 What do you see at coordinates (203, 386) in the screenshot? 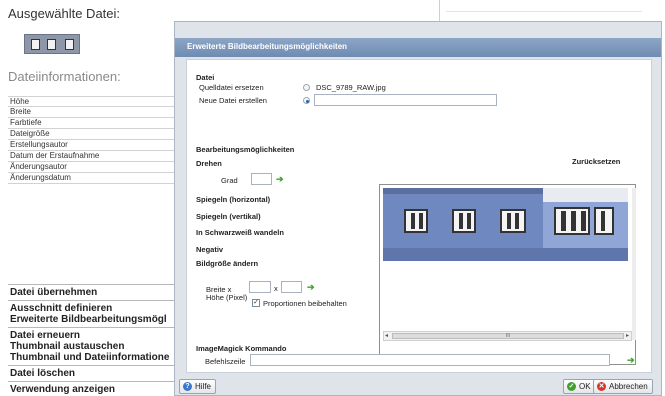
I see `help-button-label: Hilfe` at bounding box center [203, 386].